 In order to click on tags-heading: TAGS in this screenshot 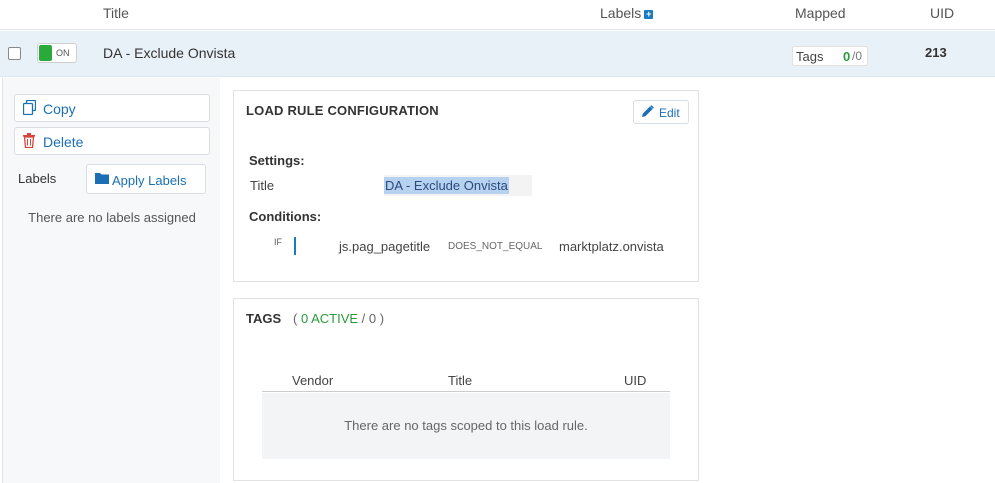, I will do `click(264, 318)`.